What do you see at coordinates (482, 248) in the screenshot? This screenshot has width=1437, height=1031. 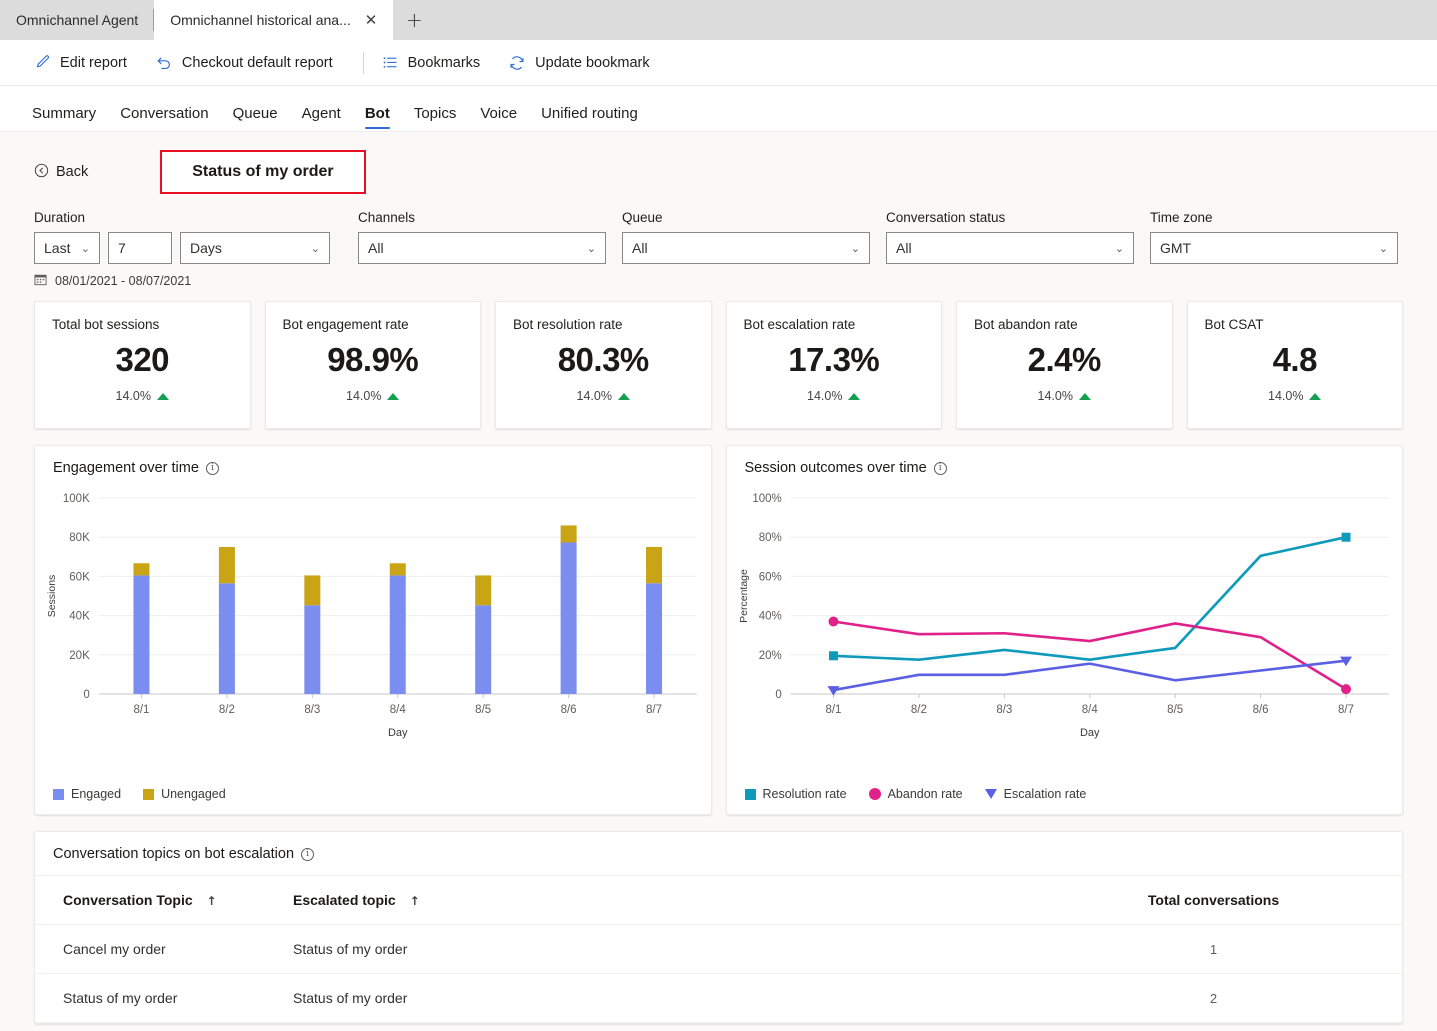 I see `channels-select: All ⌄` at bounding box center [482, 248].